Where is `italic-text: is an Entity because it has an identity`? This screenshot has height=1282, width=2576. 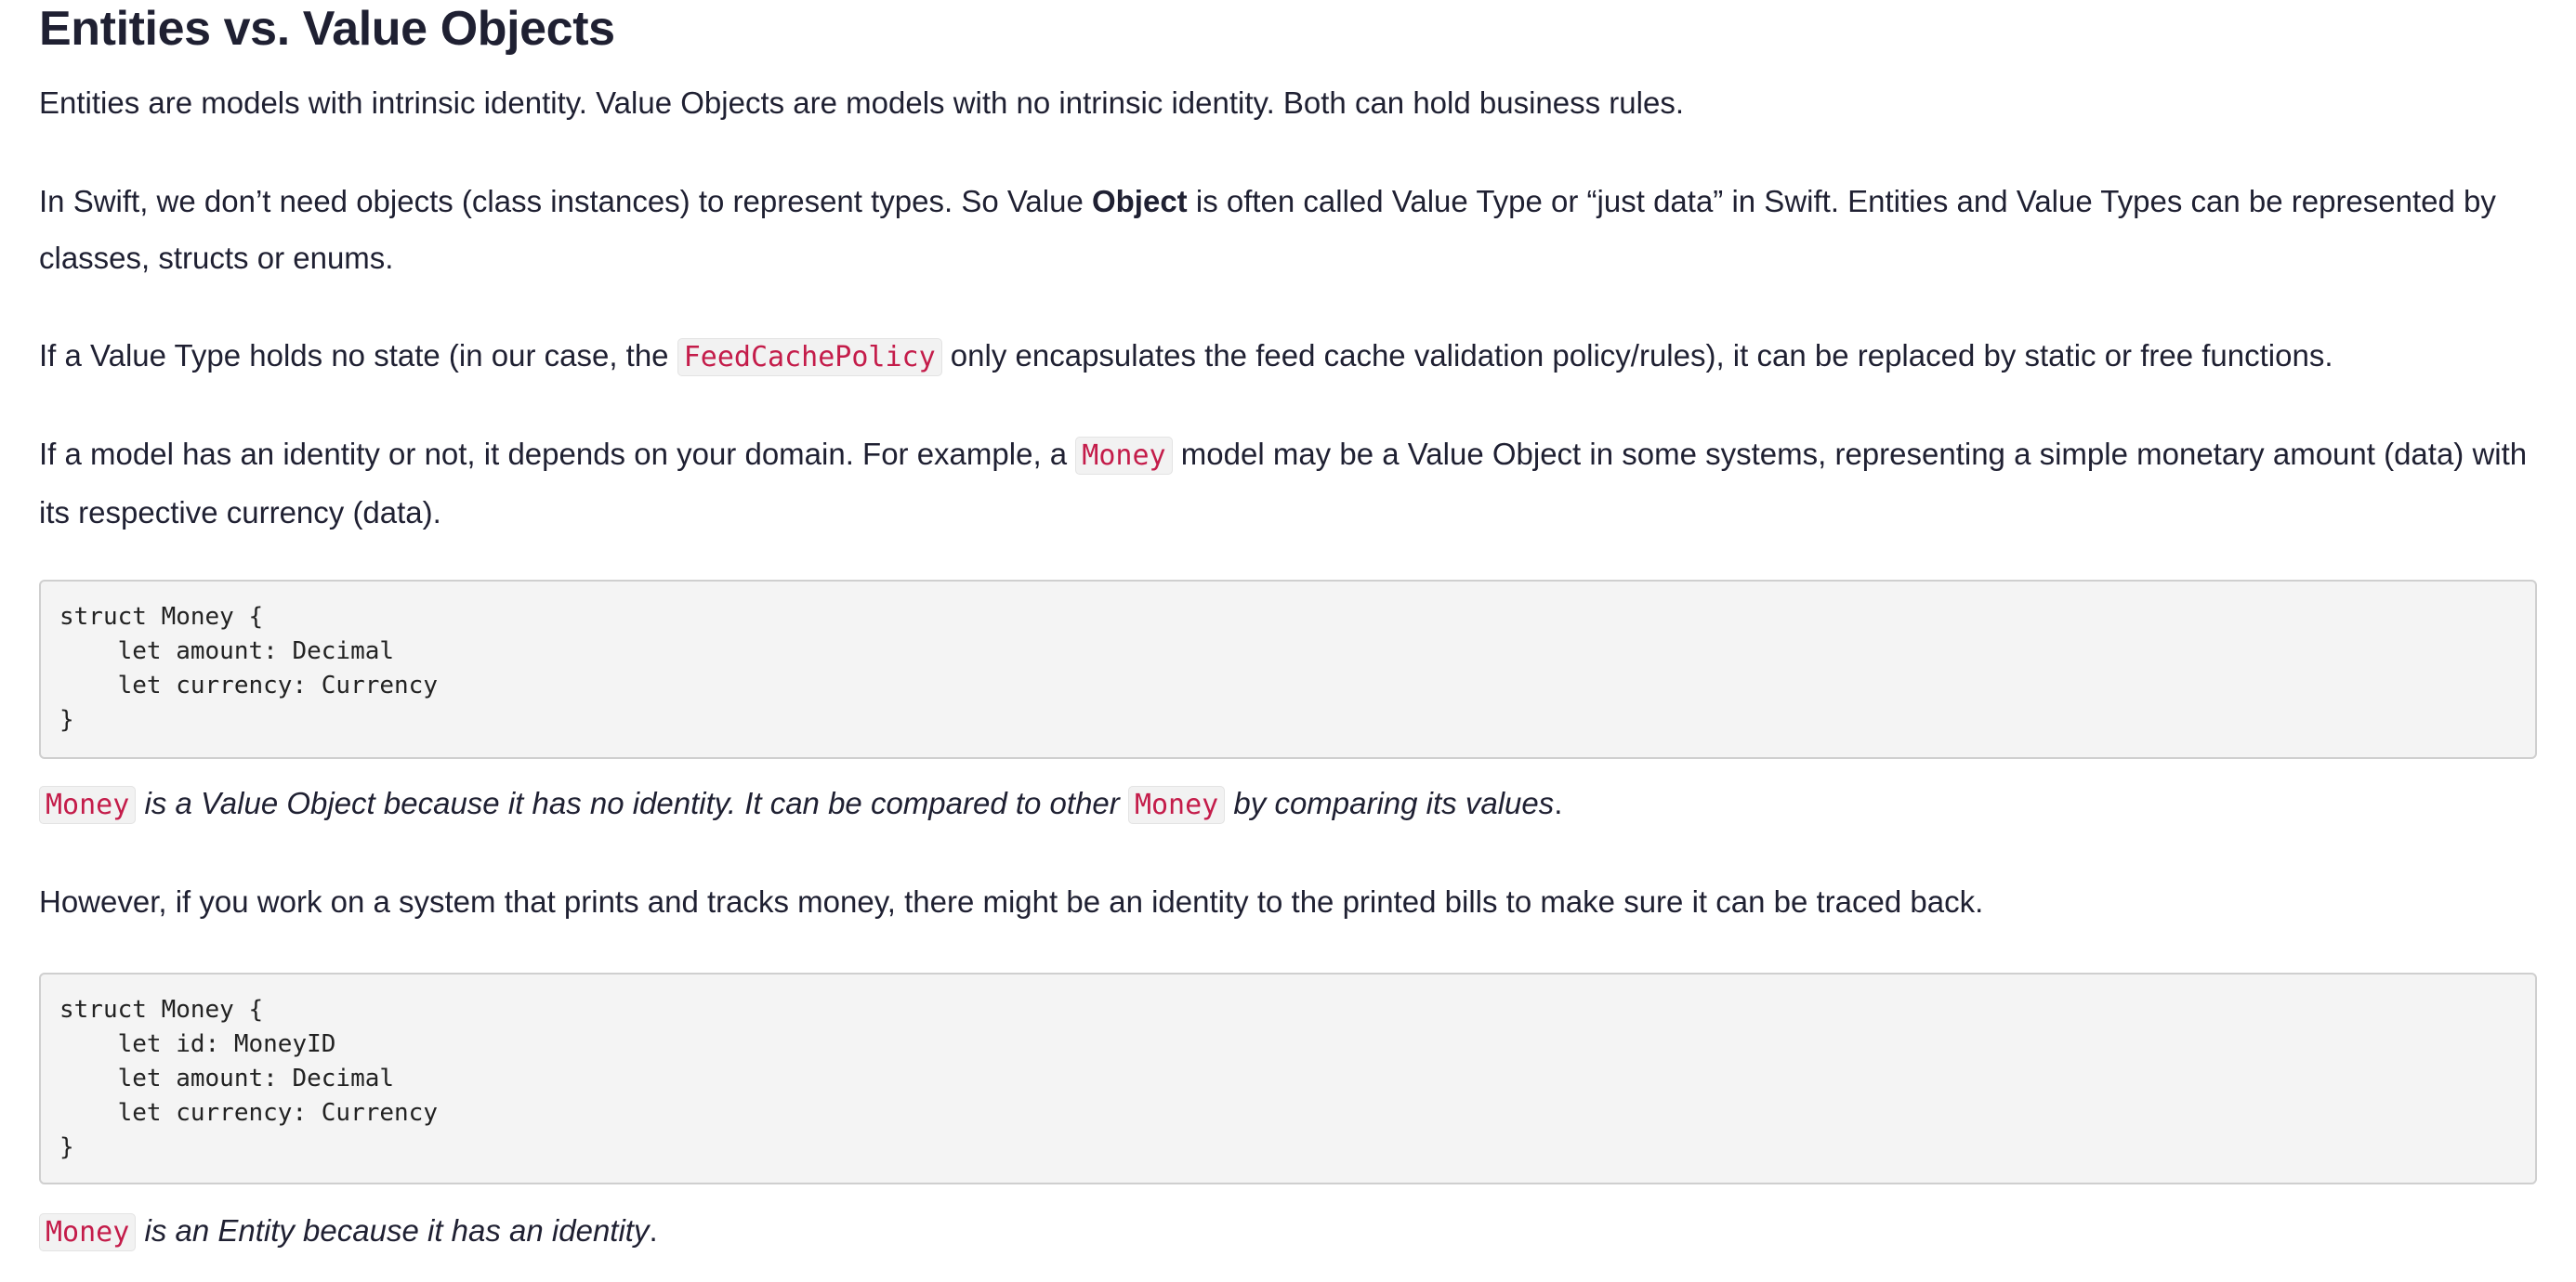
italic-text: is an Entity because it has an identity is located at coordinates (393, 1231).